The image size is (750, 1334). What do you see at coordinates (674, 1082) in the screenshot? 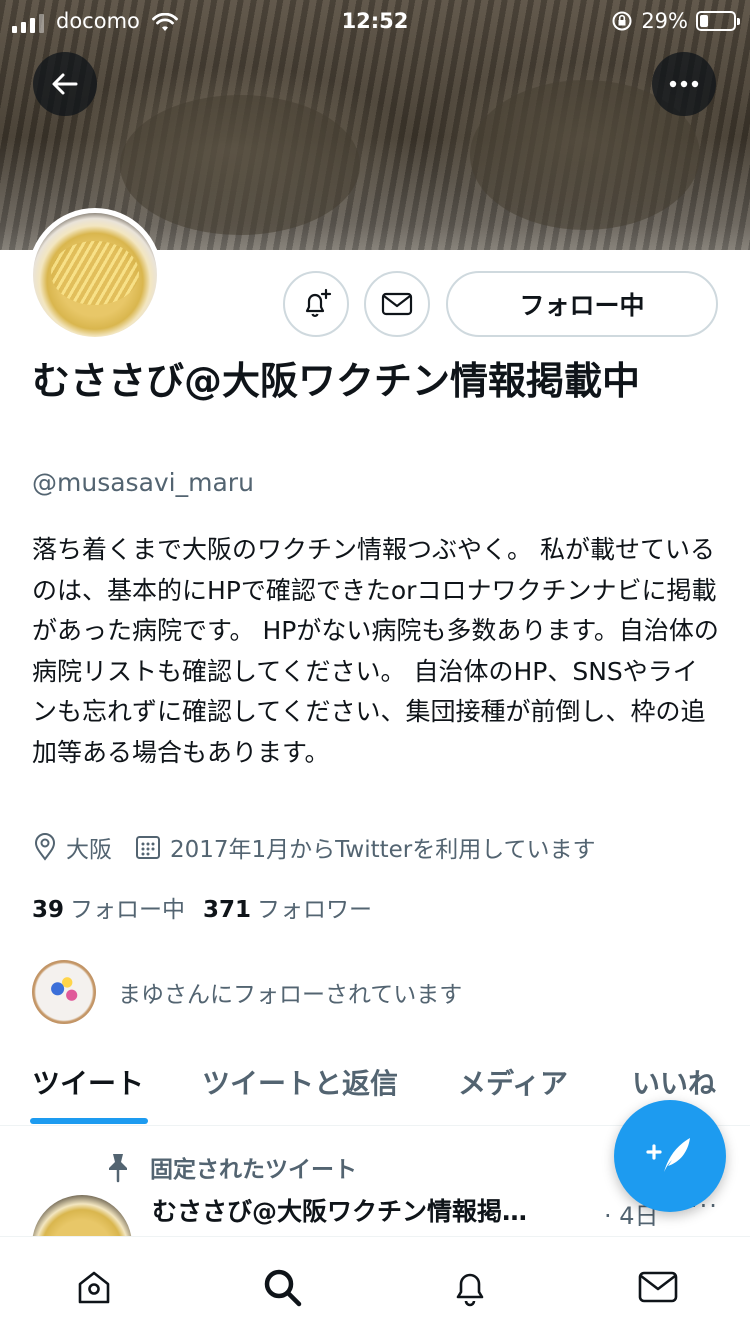
I see `tab-likes: いいね` at bounding box center [674, 1082].